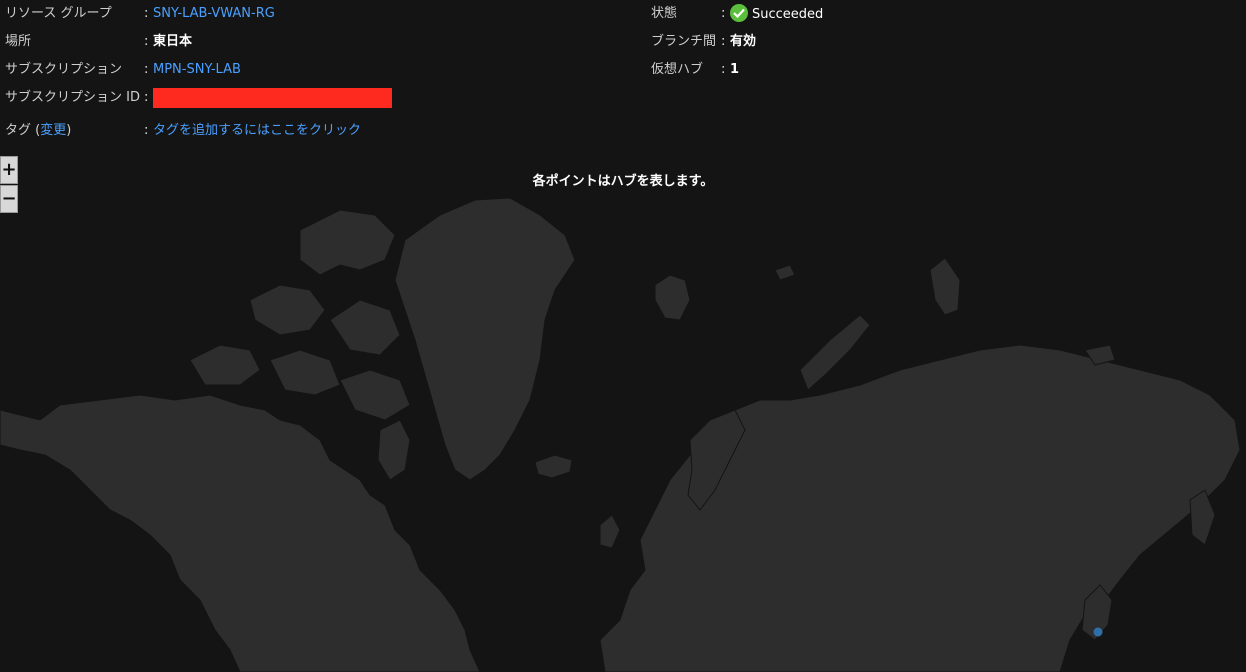 Image resolution: width=1246 pixels, height=672 pixels. What do you see at coordinates (18, 41) in the screenshot?
I see `location-label: 場所` at bounding box center [18, 41].